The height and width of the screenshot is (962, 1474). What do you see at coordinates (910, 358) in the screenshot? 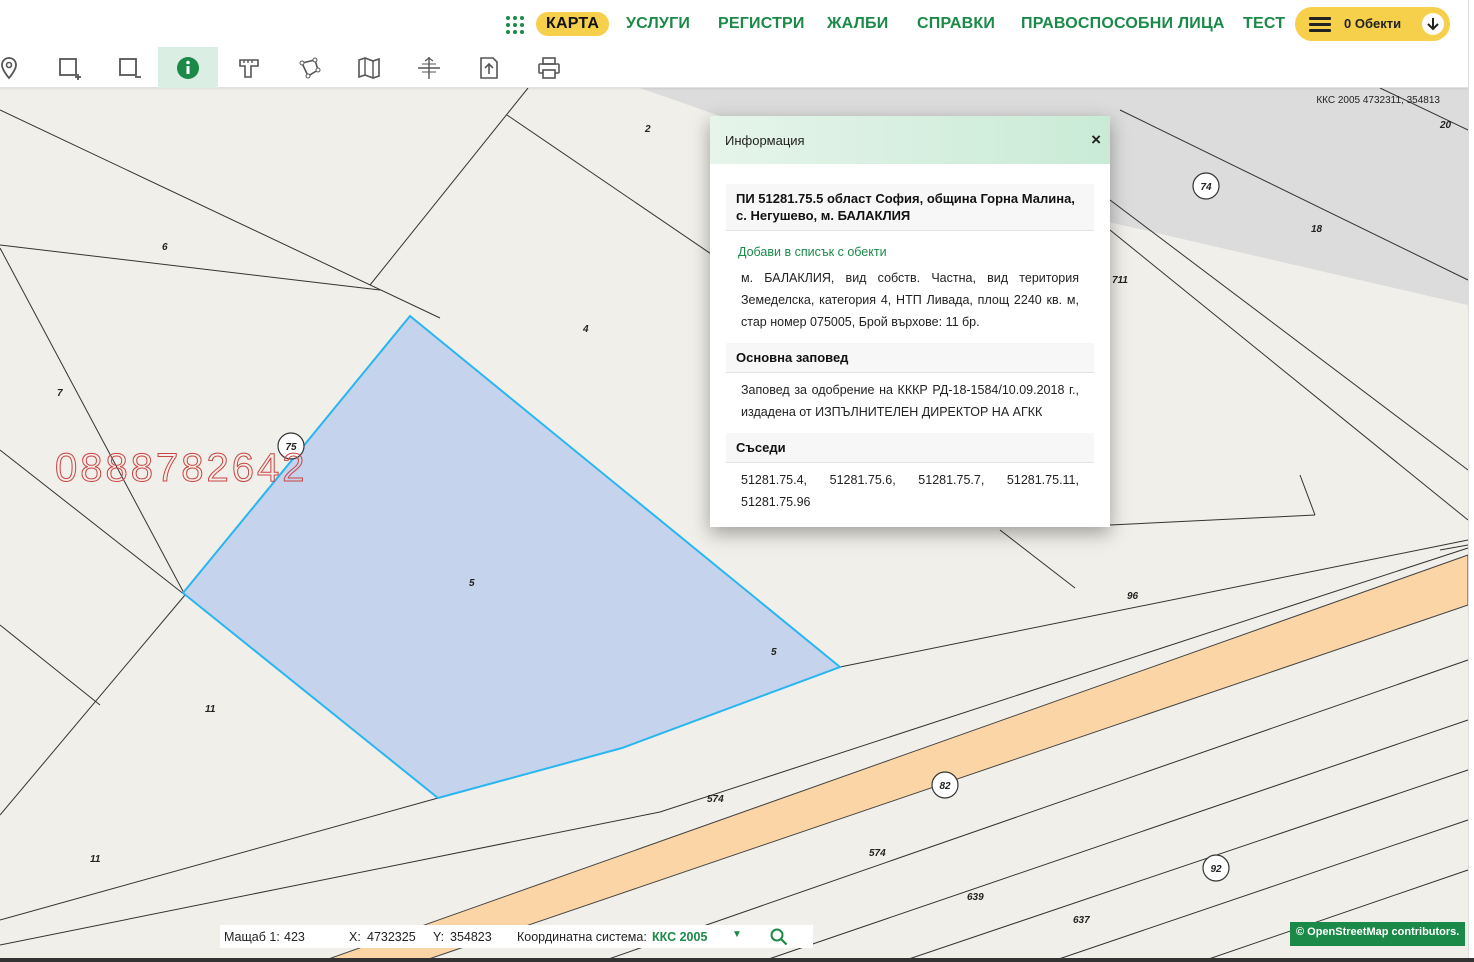
I see `order-heading: Основна заповед` at bounding box center [910, 358].